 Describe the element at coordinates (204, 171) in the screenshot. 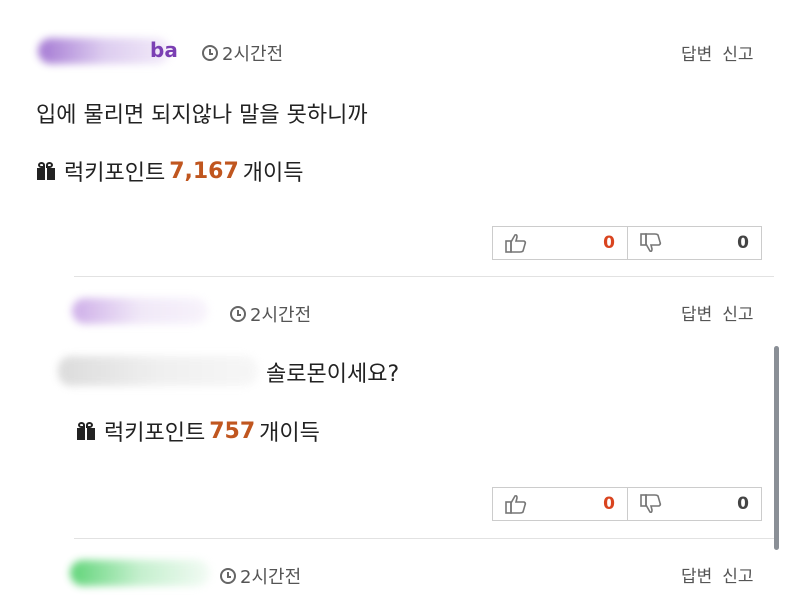

I see `points-value: 7,167` at that location.